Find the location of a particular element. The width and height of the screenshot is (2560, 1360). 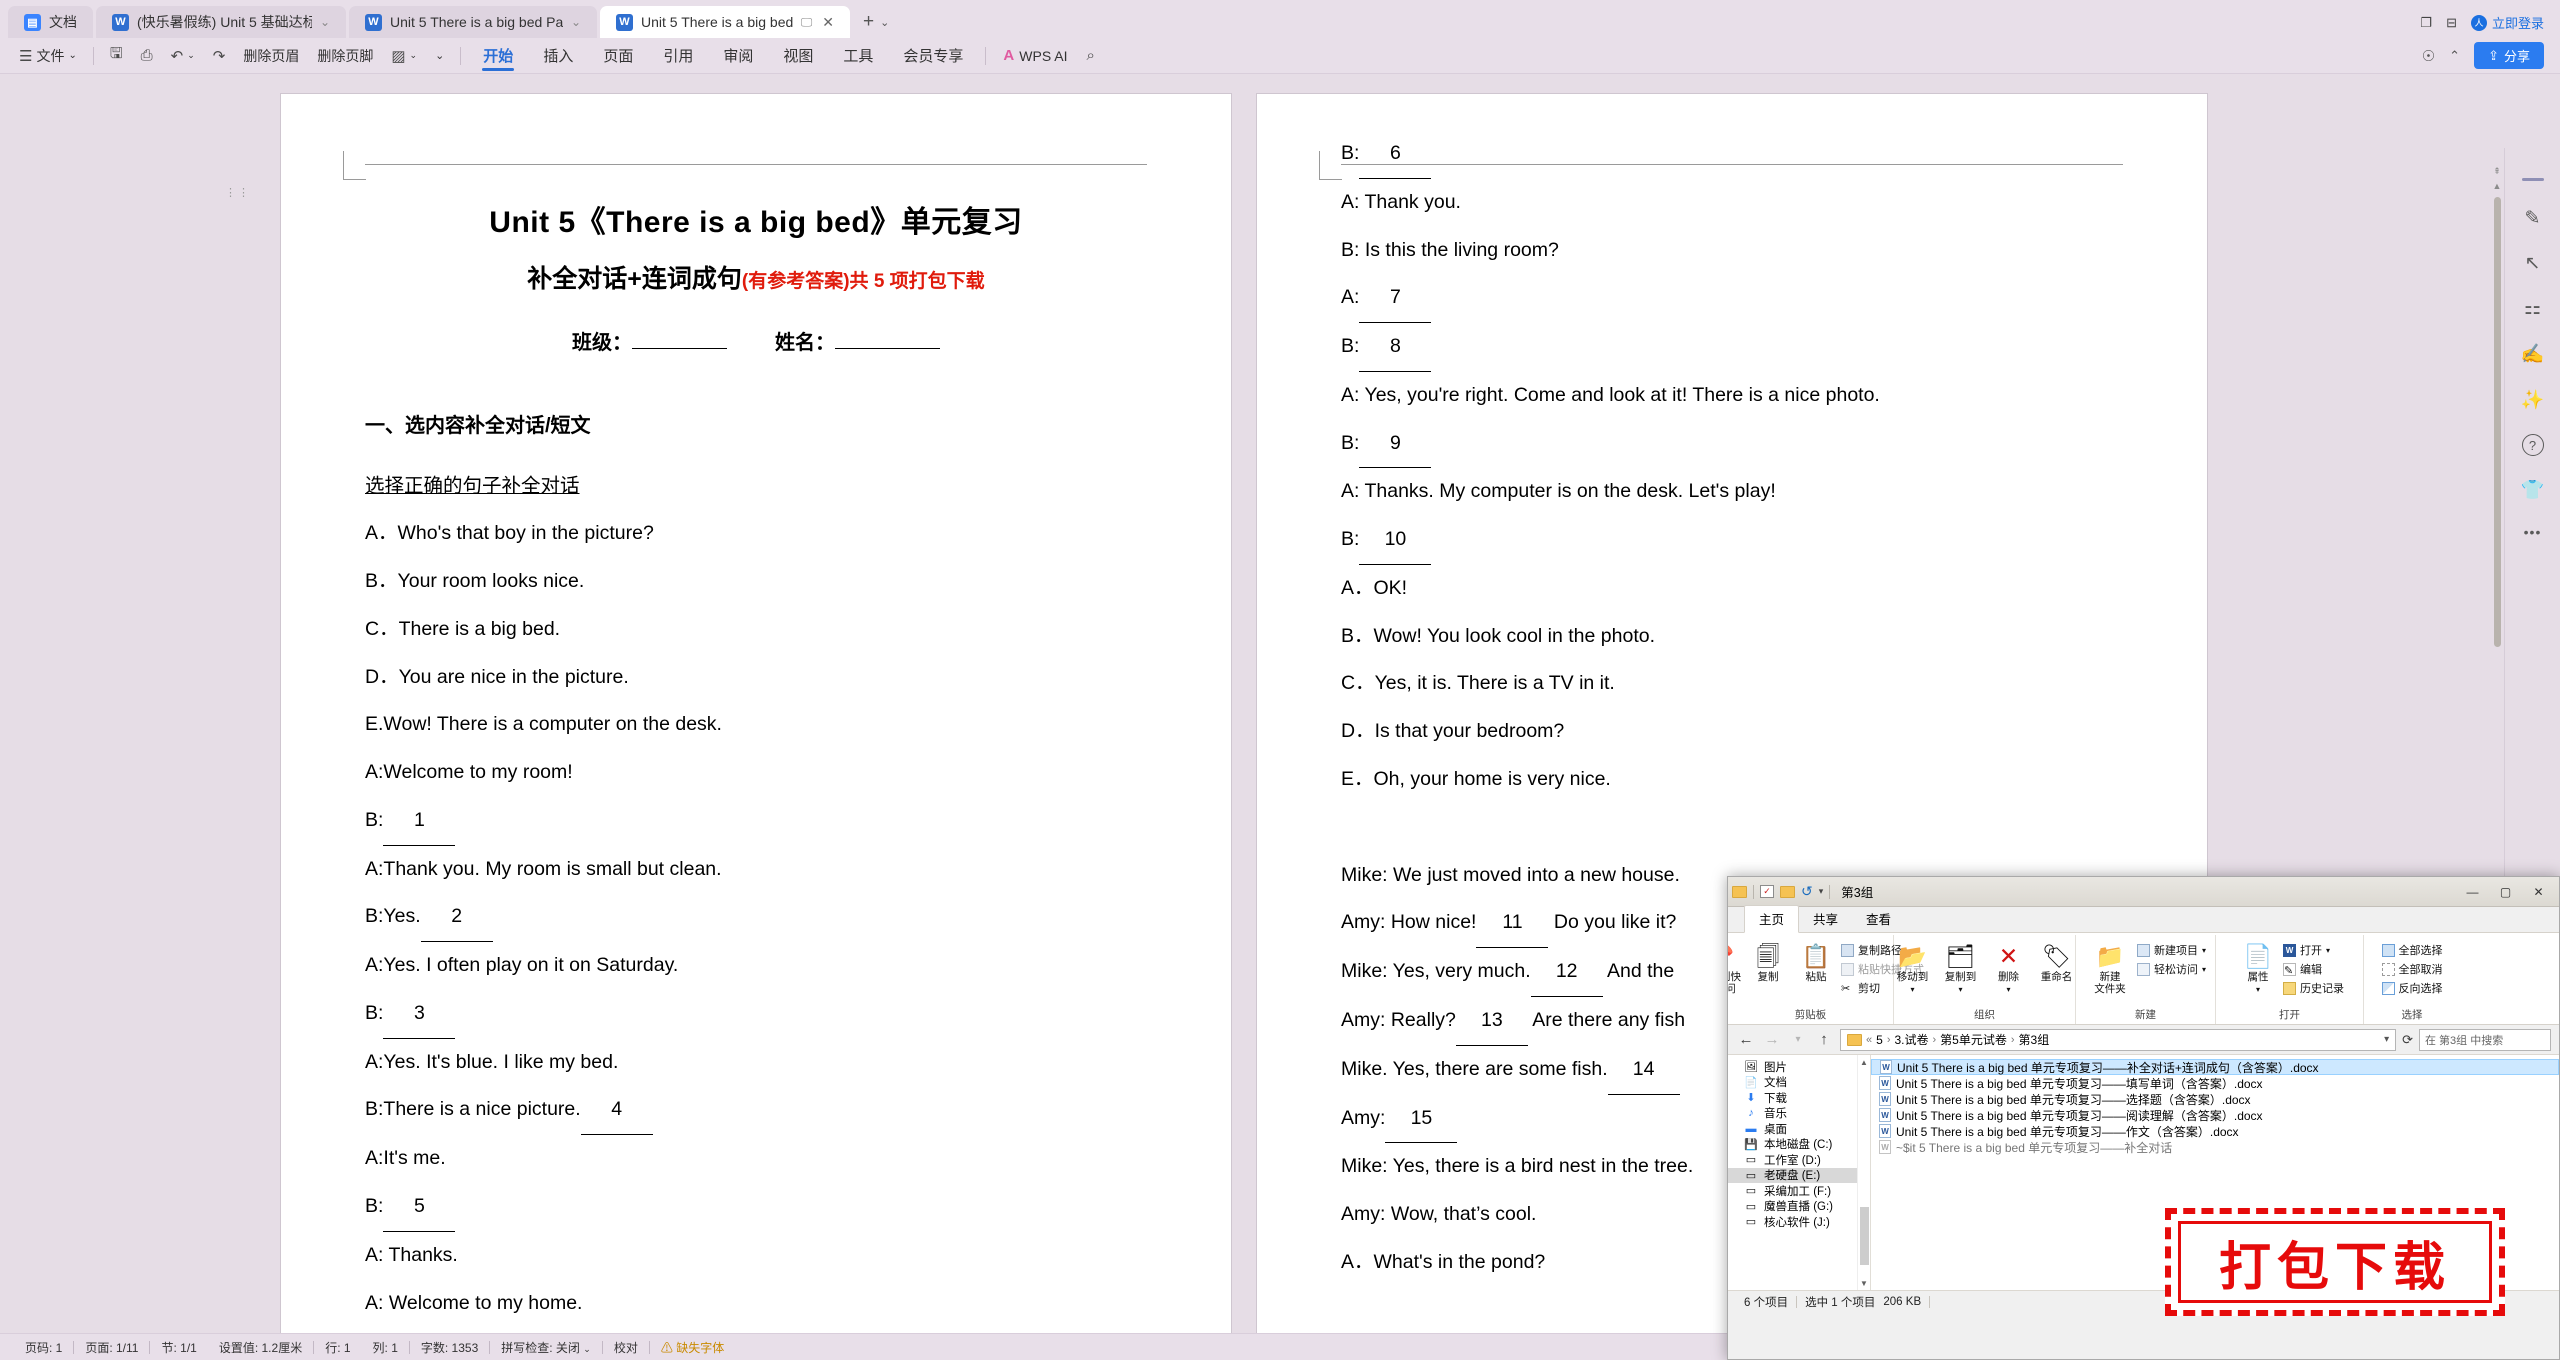

tab-document: ▤ 文档 is located at coordinates (50, 22).